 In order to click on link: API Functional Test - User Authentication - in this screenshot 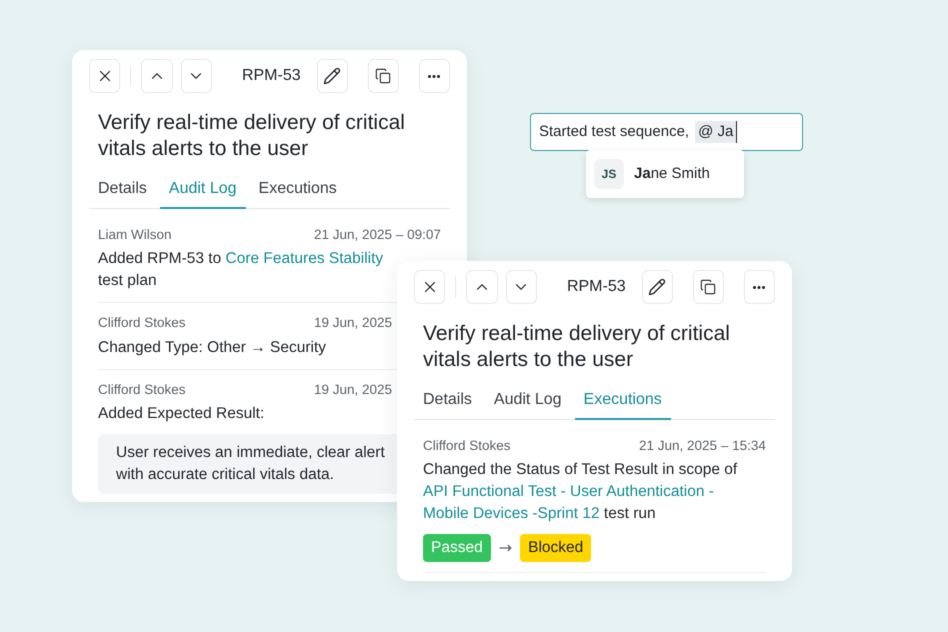, I will do `click(568, 491)`.